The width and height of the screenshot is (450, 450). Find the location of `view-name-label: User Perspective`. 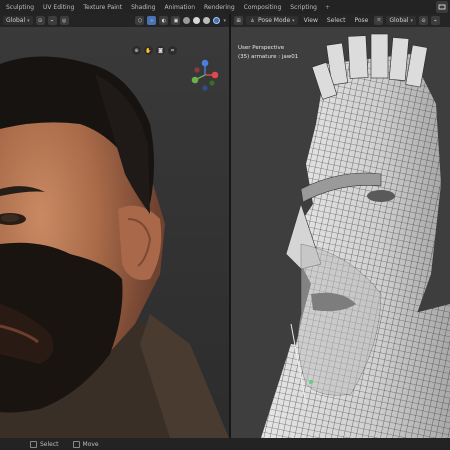

view-name-label: User Perspective is located at coordinates (261, 48).